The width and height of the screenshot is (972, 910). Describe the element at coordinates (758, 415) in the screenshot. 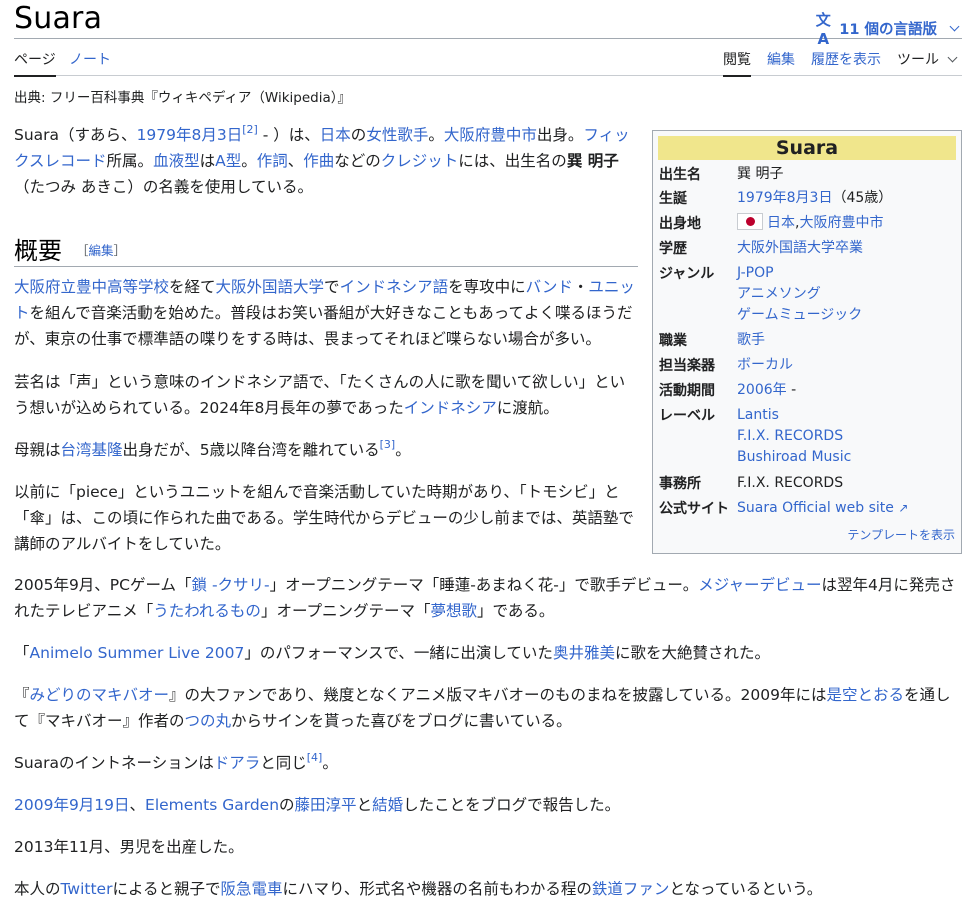

I see `link-record-label: Lantis` at that location.